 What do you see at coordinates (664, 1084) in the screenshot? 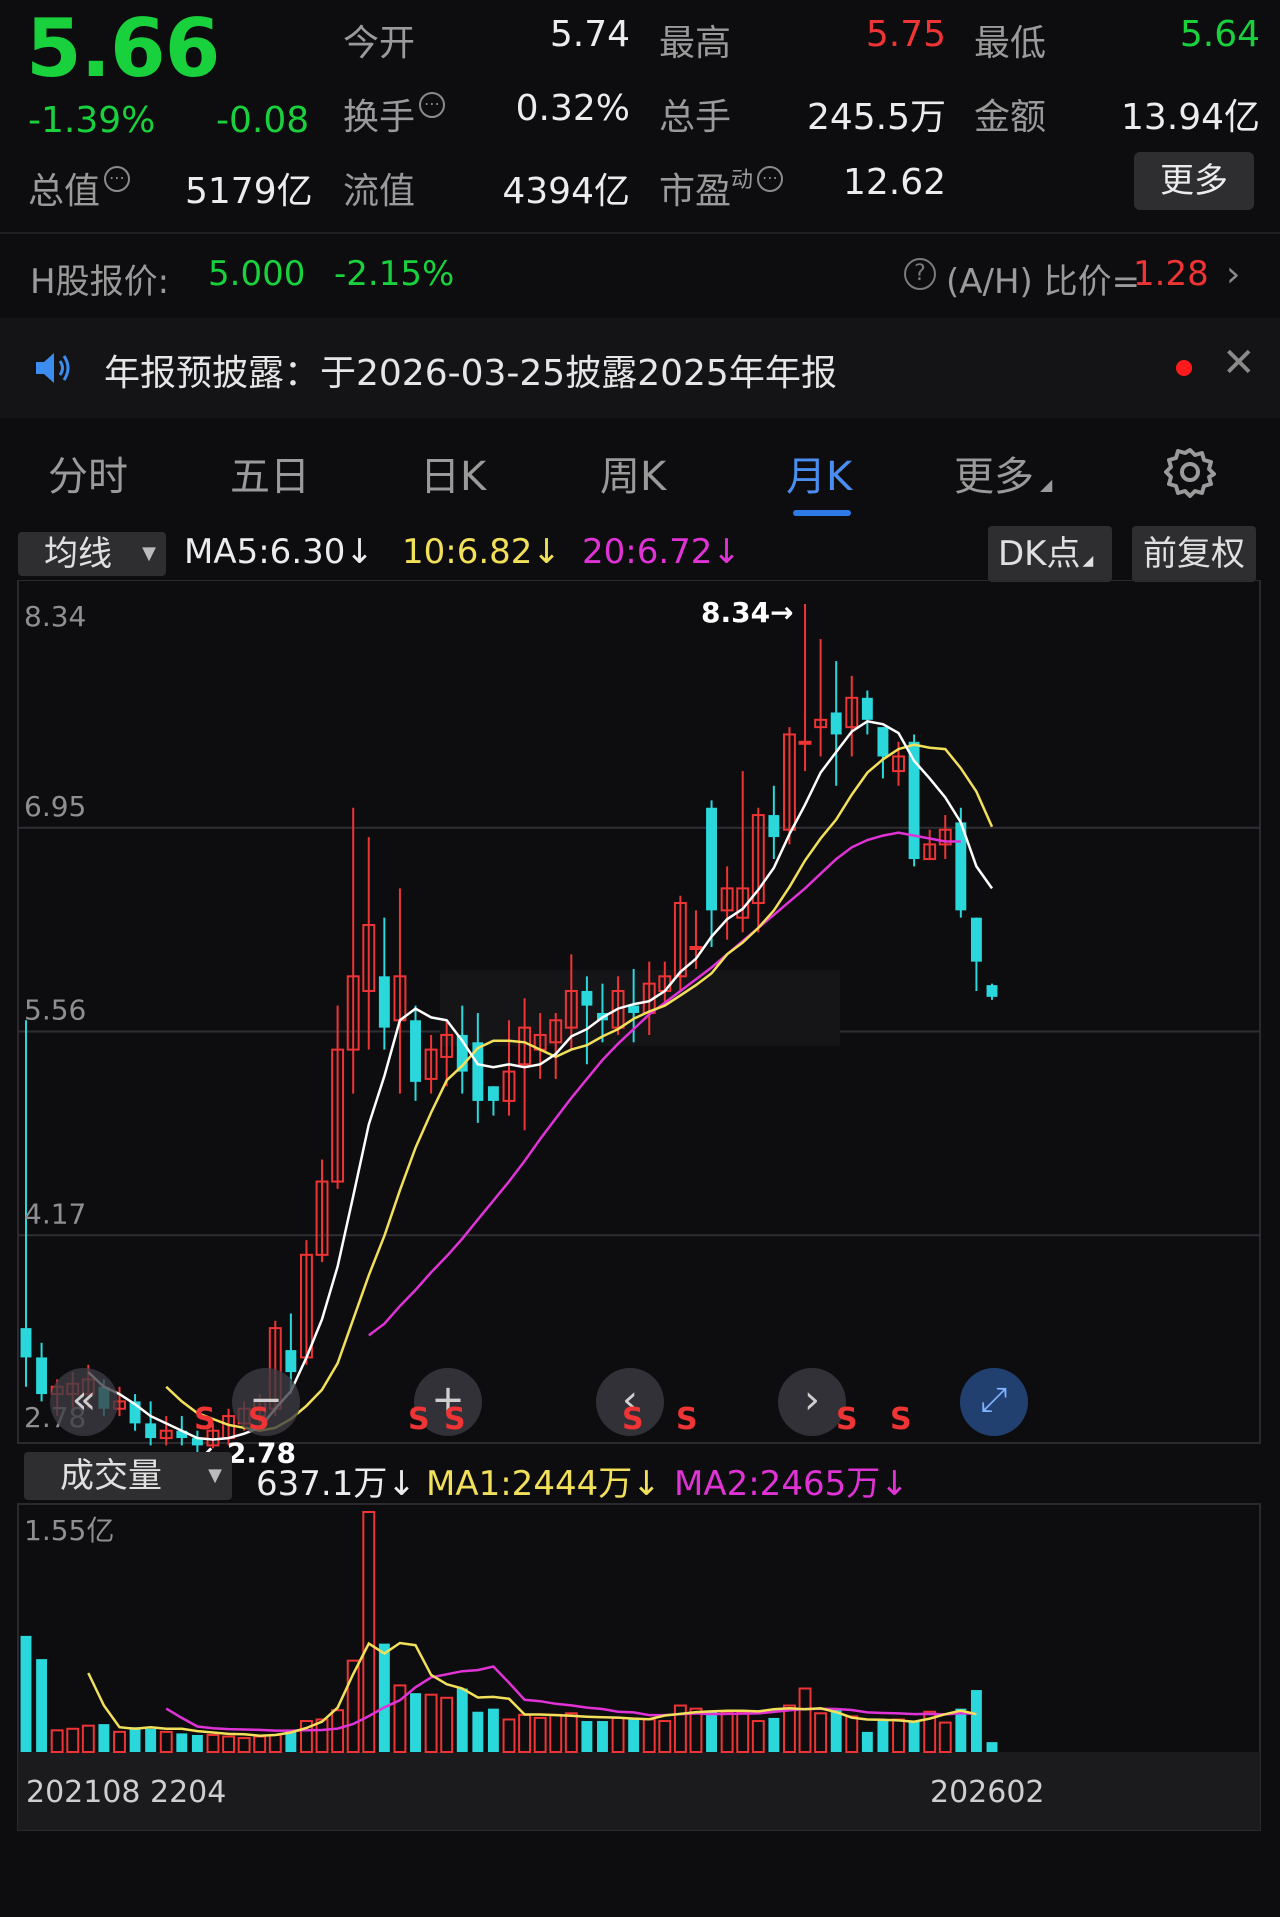
I see `ma20-line` at bounding box center [664, 1084].